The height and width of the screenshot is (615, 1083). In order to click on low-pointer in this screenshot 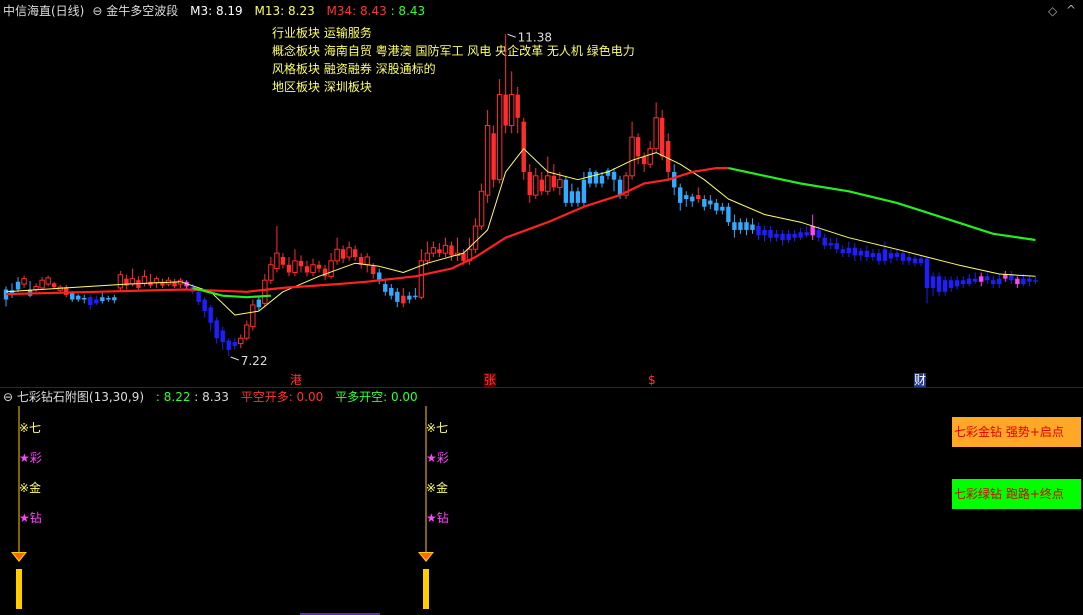, I will do `click(234, 358)`.